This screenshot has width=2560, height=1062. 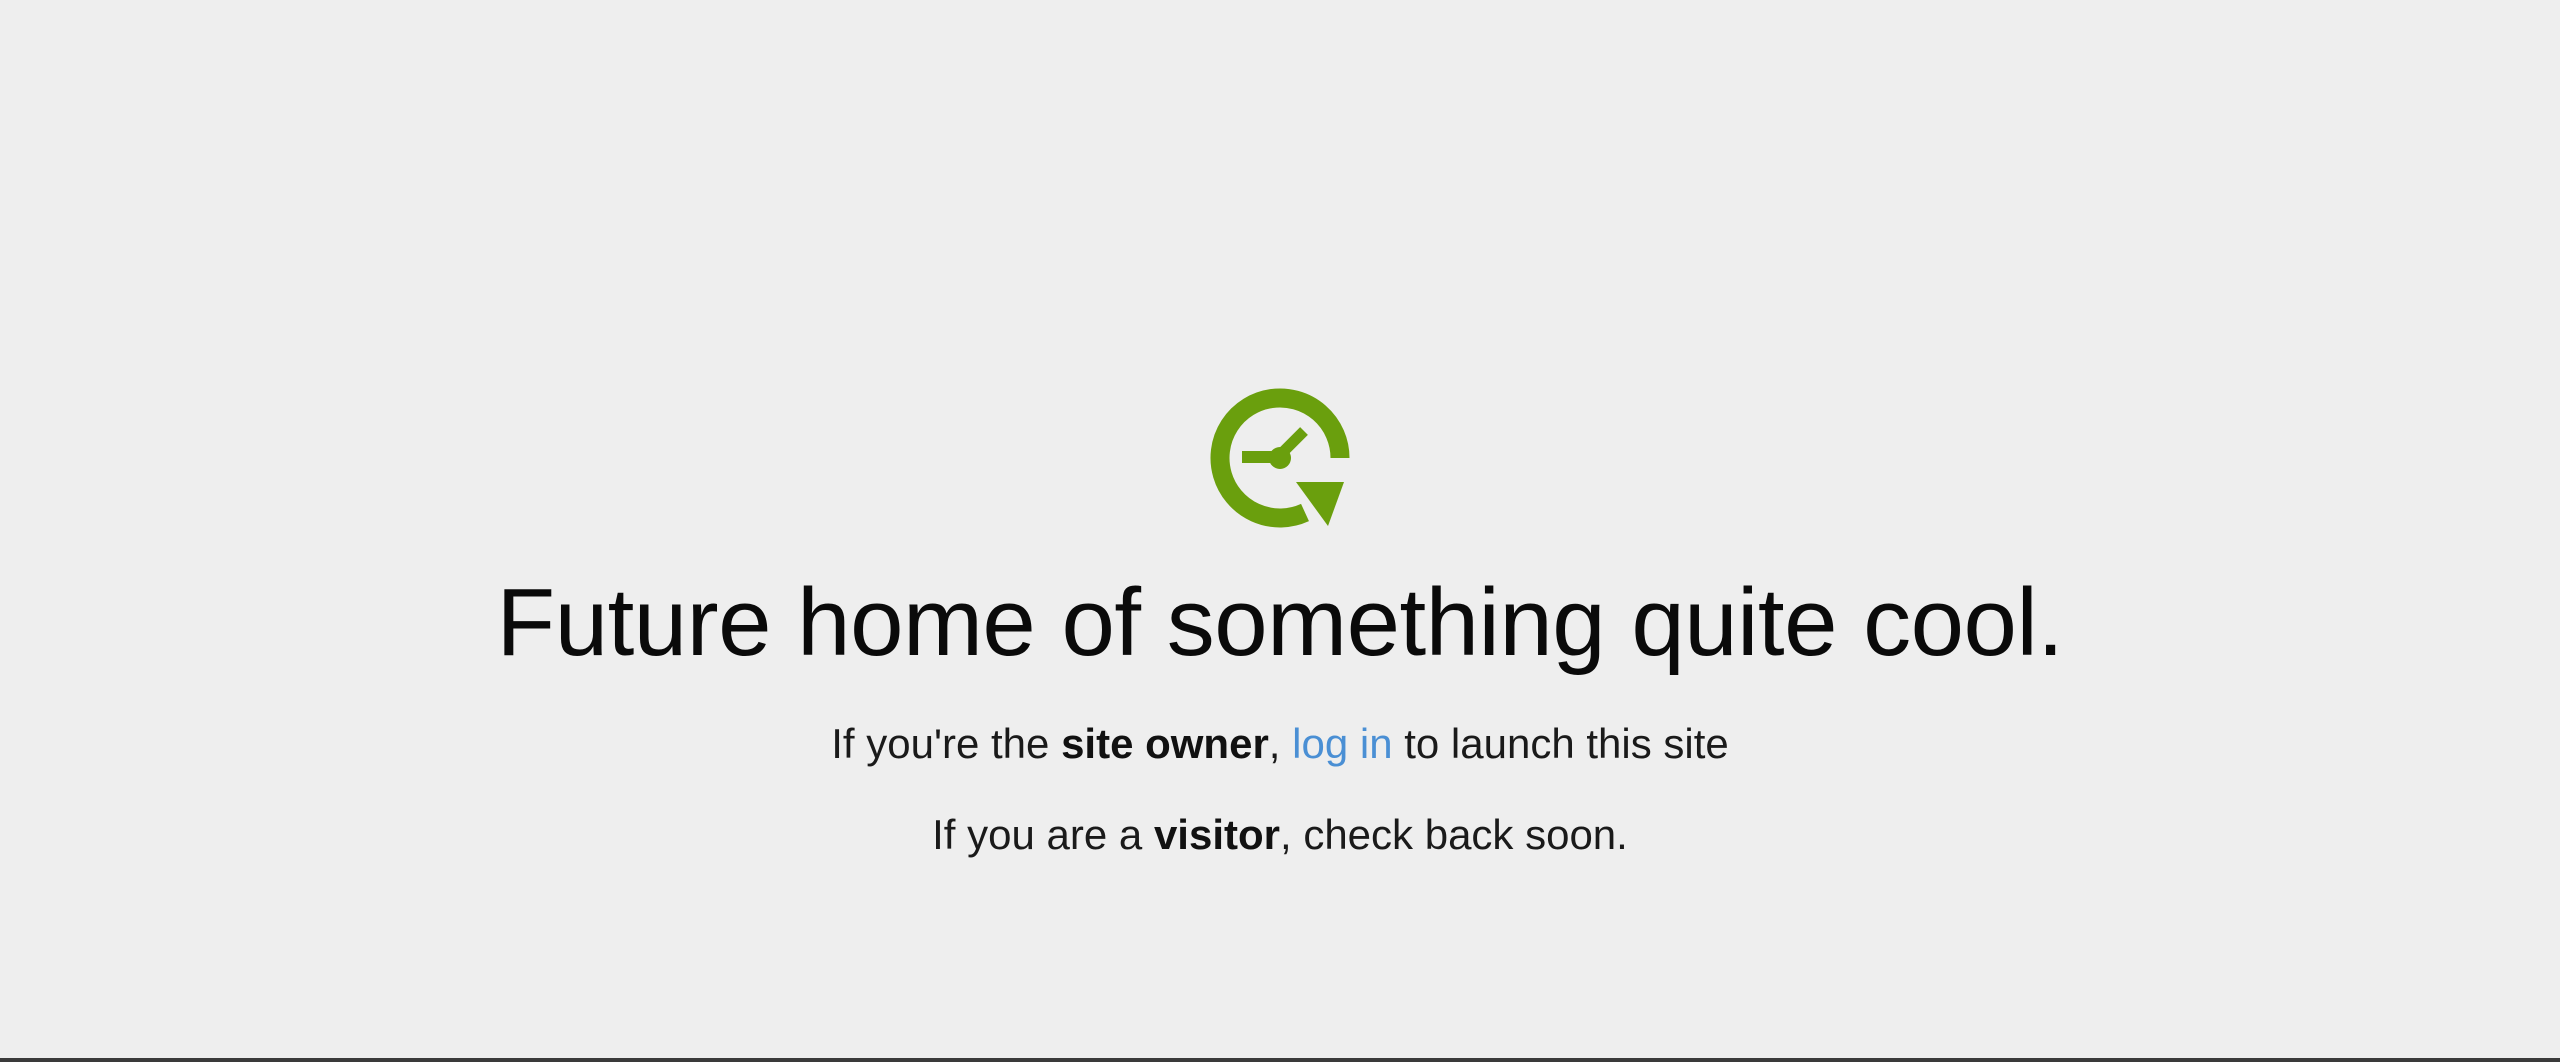 What do you see at coordinates (946, 743) in the screenshot?
I see `owner-prefix: If you're the` at bounding box center [946, 743].